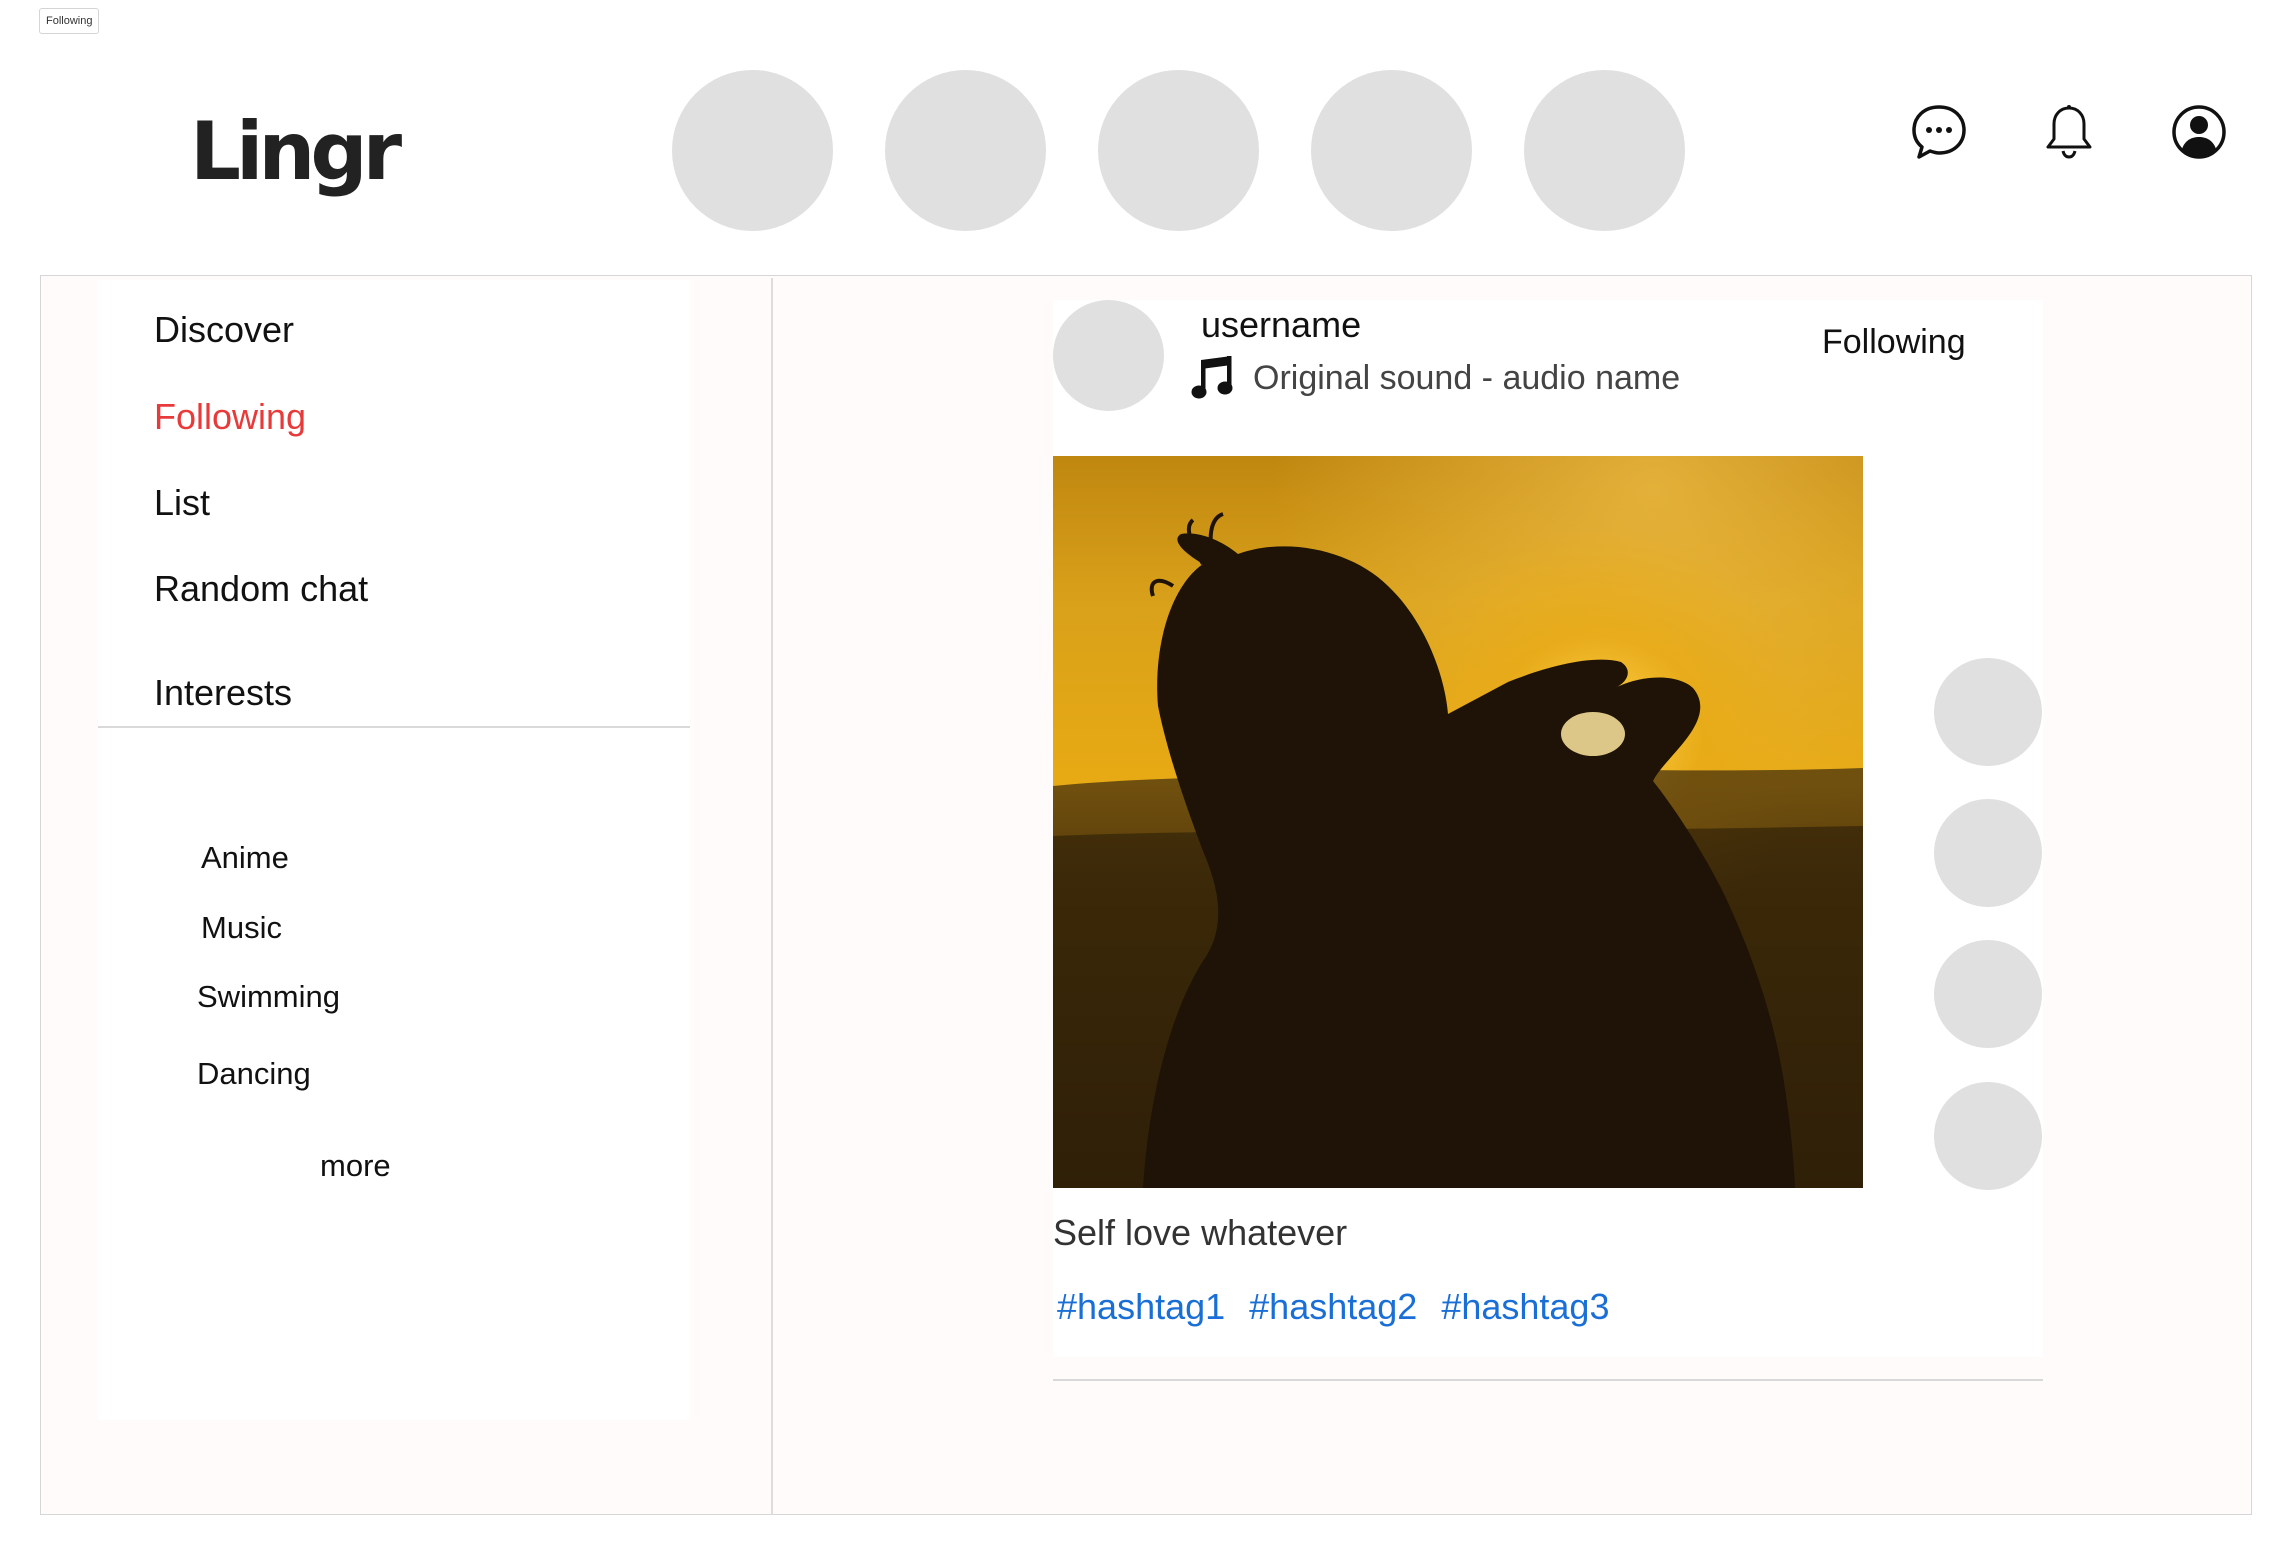  Describe the element at coordinates (394, 727) in the screenshot. I see `sidebar-divider` at that location.